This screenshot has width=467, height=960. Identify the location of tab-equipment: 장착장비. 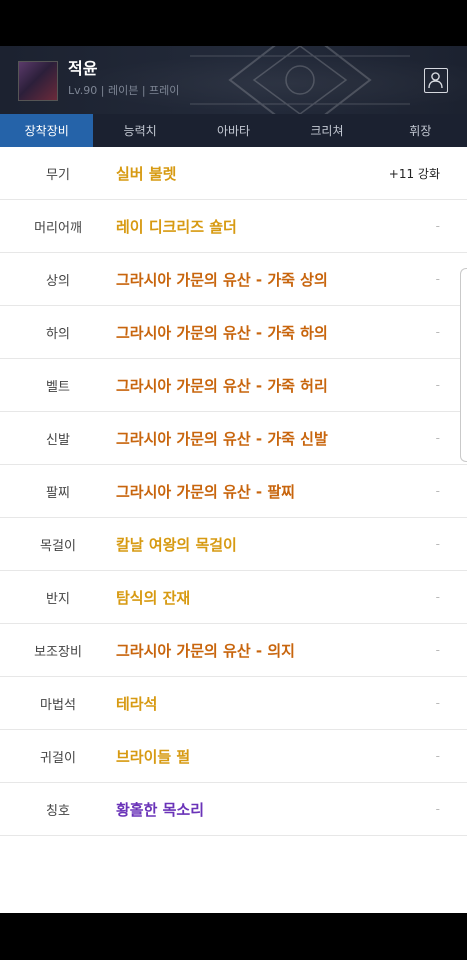
(47, 130).